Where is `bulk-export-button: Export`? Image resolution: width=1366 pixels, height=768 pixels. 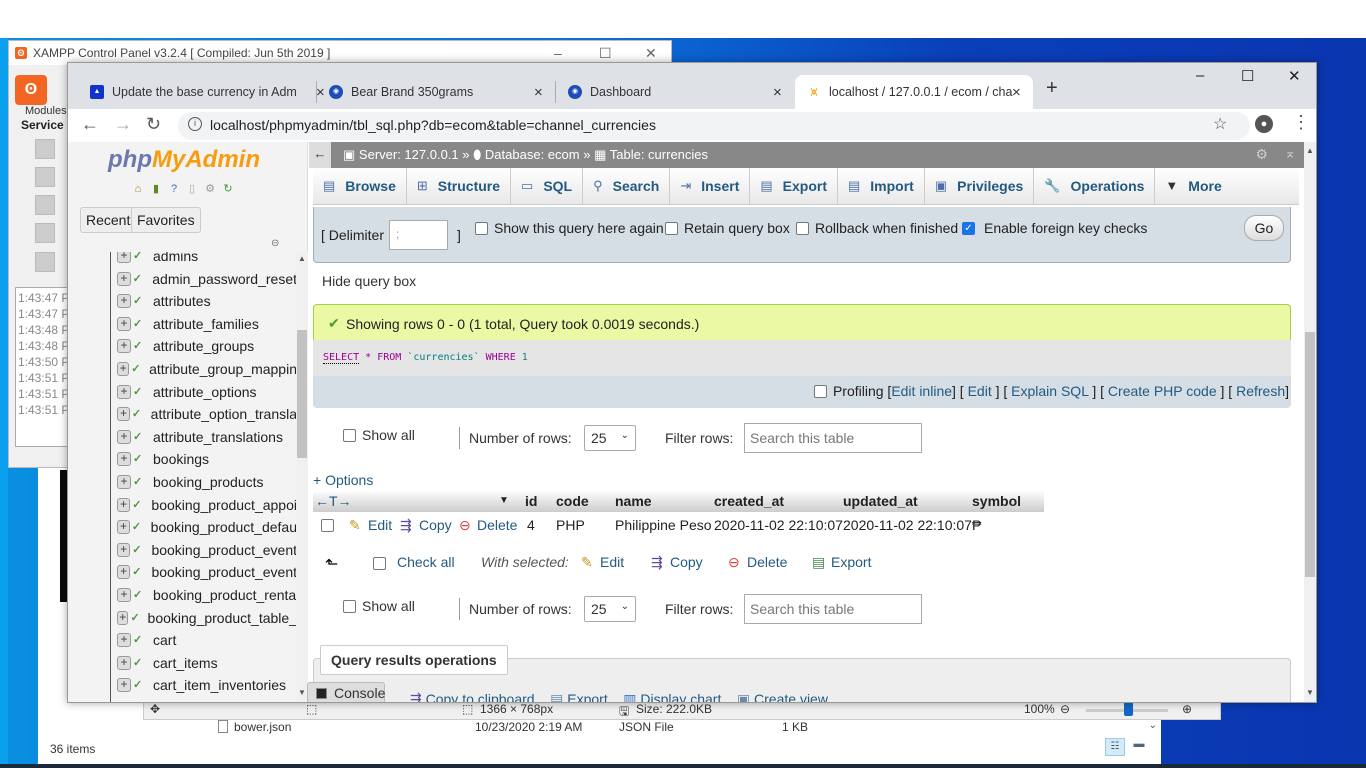 bulk-export-button: Export is located at coordinates (851, 562).